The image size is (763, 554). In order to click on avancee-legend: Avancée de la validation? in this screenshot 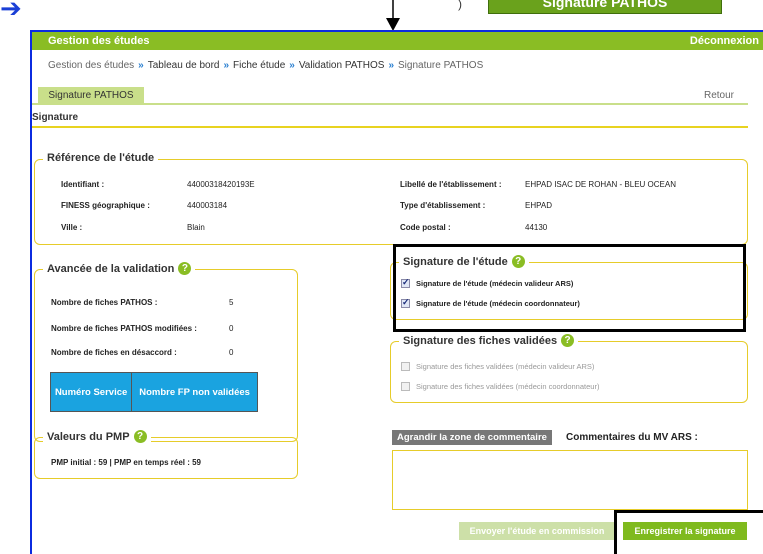, I will do `click(119, 268)`.